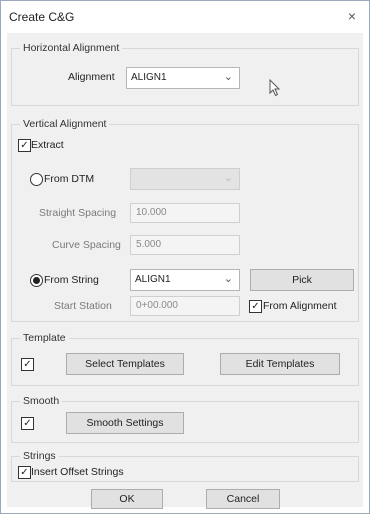 The image size is (370, 514). What do you see at coordinates (280, 364) in the screenshot?
I see `edit-templates-button: Edit Templates` at bounding box center [280, 364].